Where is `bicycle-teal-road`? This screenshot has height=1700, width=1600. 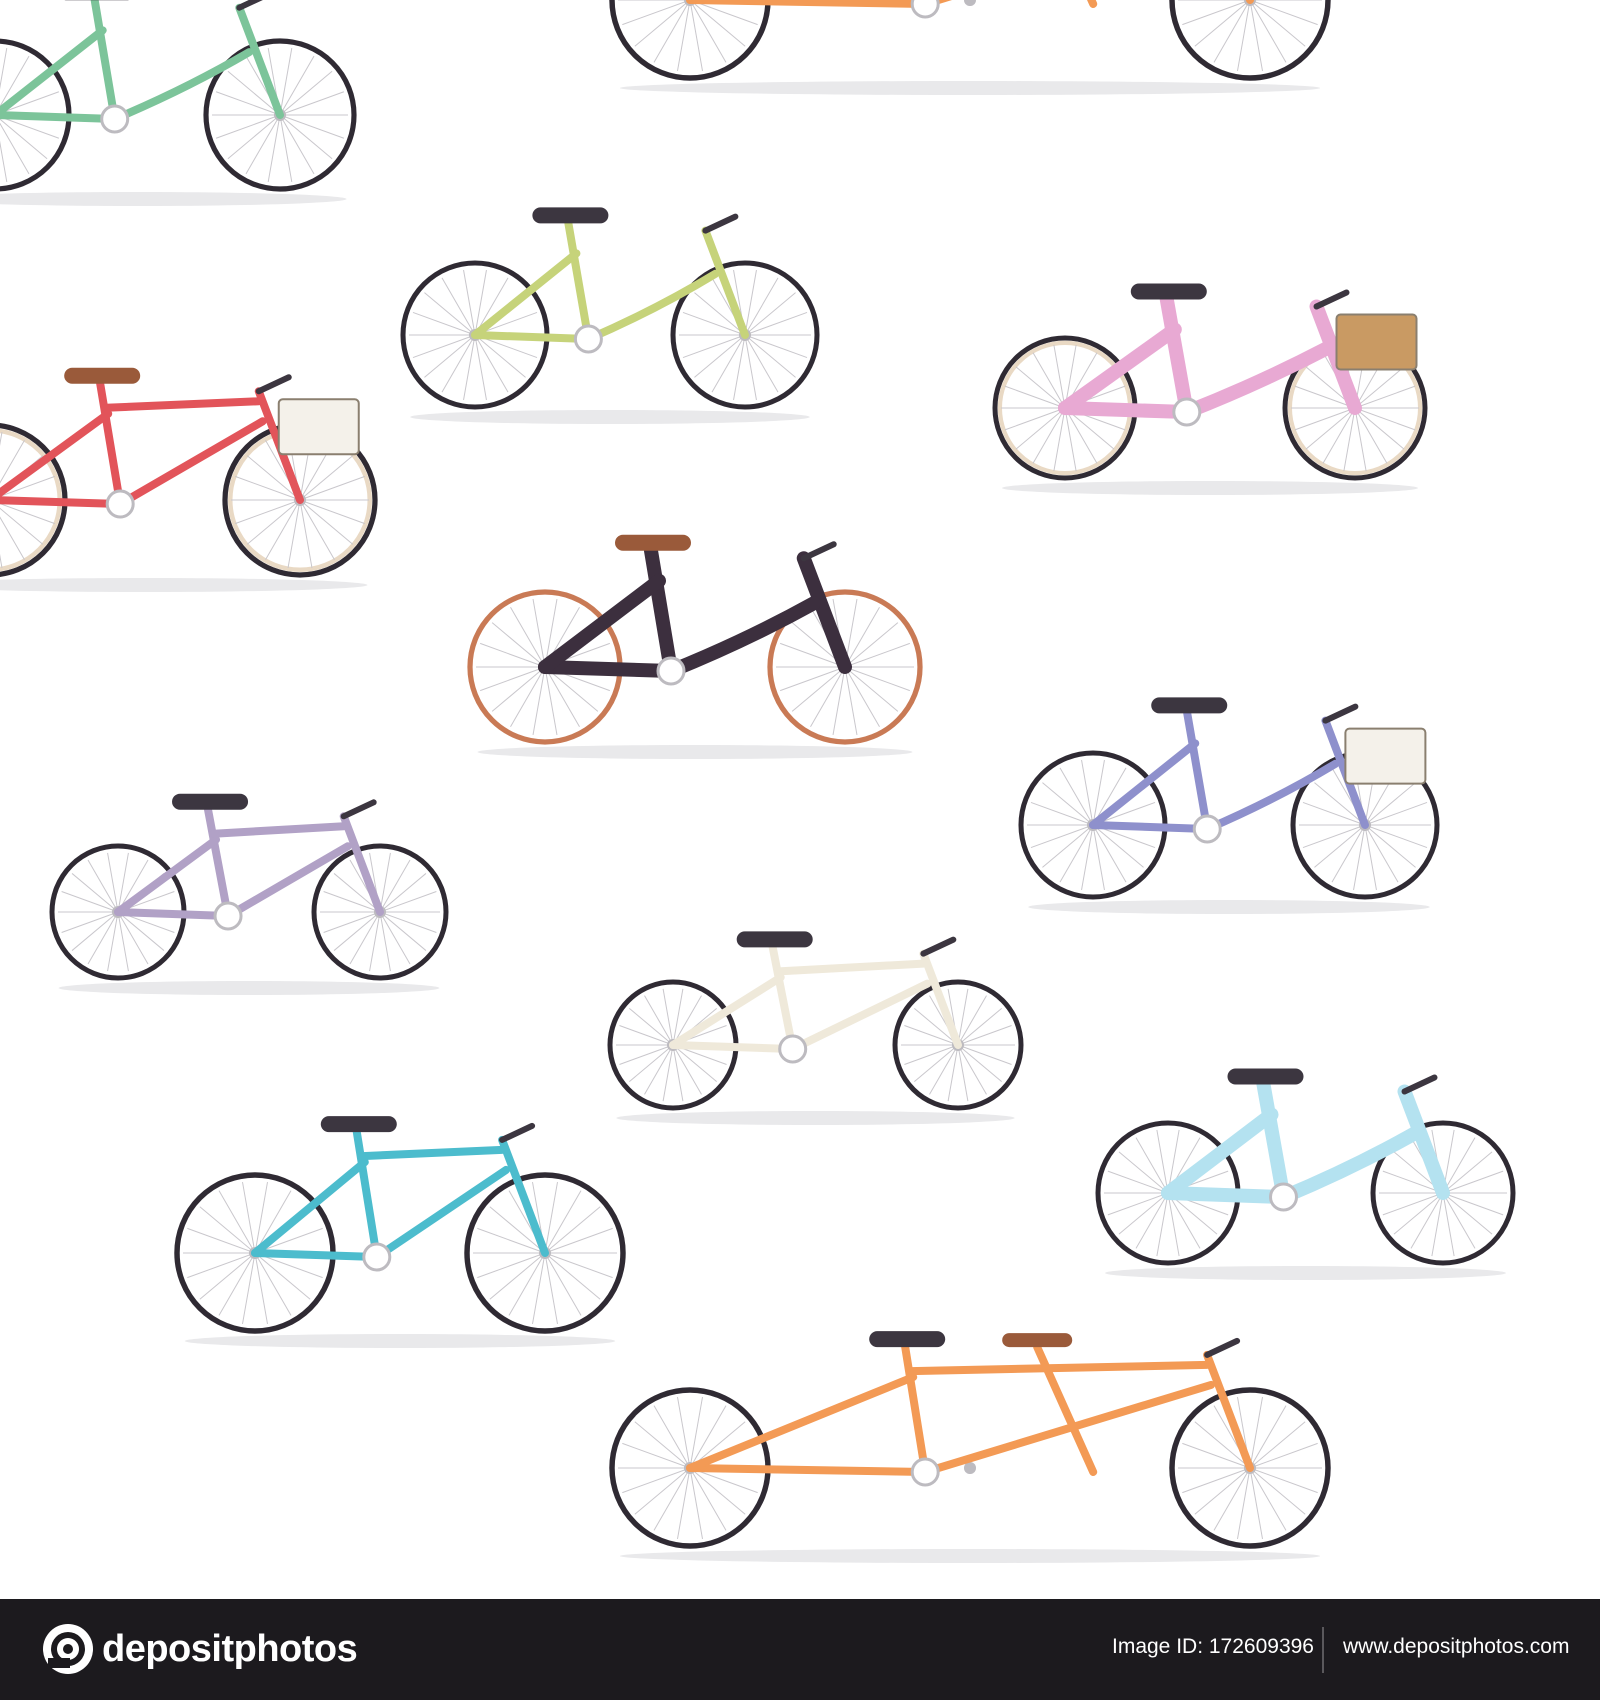
bicycle-teal-road is located at coordinates (400, 1232).